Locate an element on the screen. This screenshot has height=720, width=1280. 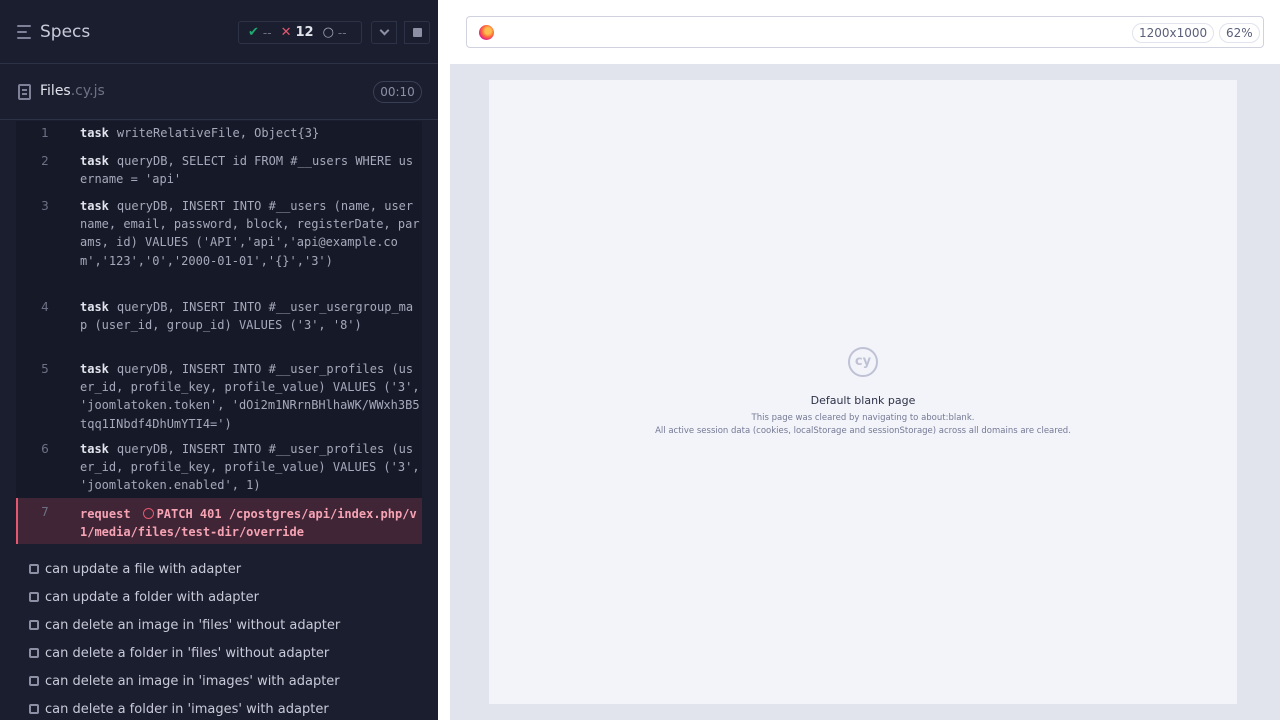
specs-button: Specs is located at coordinates (65, 32).